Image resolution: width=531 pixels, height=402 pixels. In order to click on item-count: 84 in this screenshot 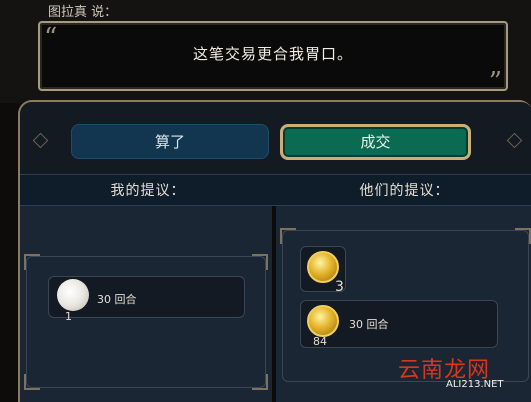, I will do `click(320, 341)`.